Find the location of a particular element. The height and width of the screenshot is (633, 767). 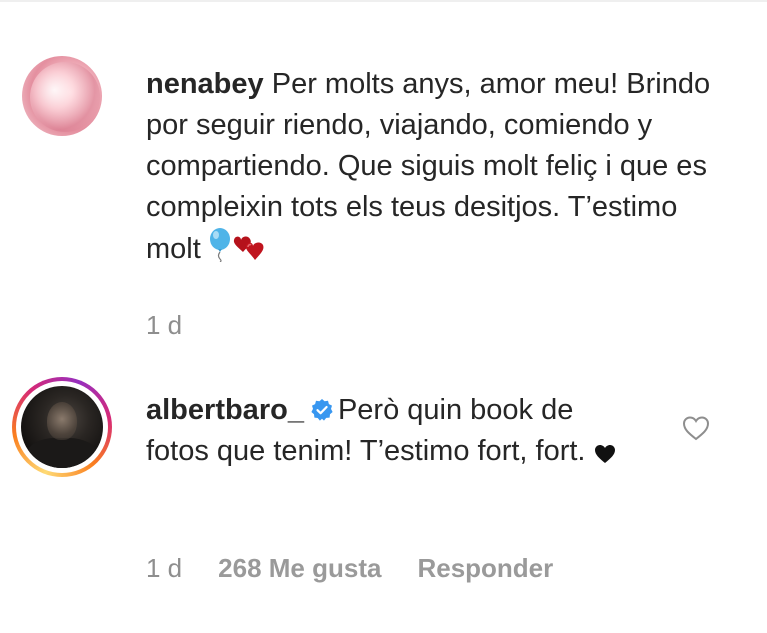

balloon-icon is located at coordinates (220, 251).